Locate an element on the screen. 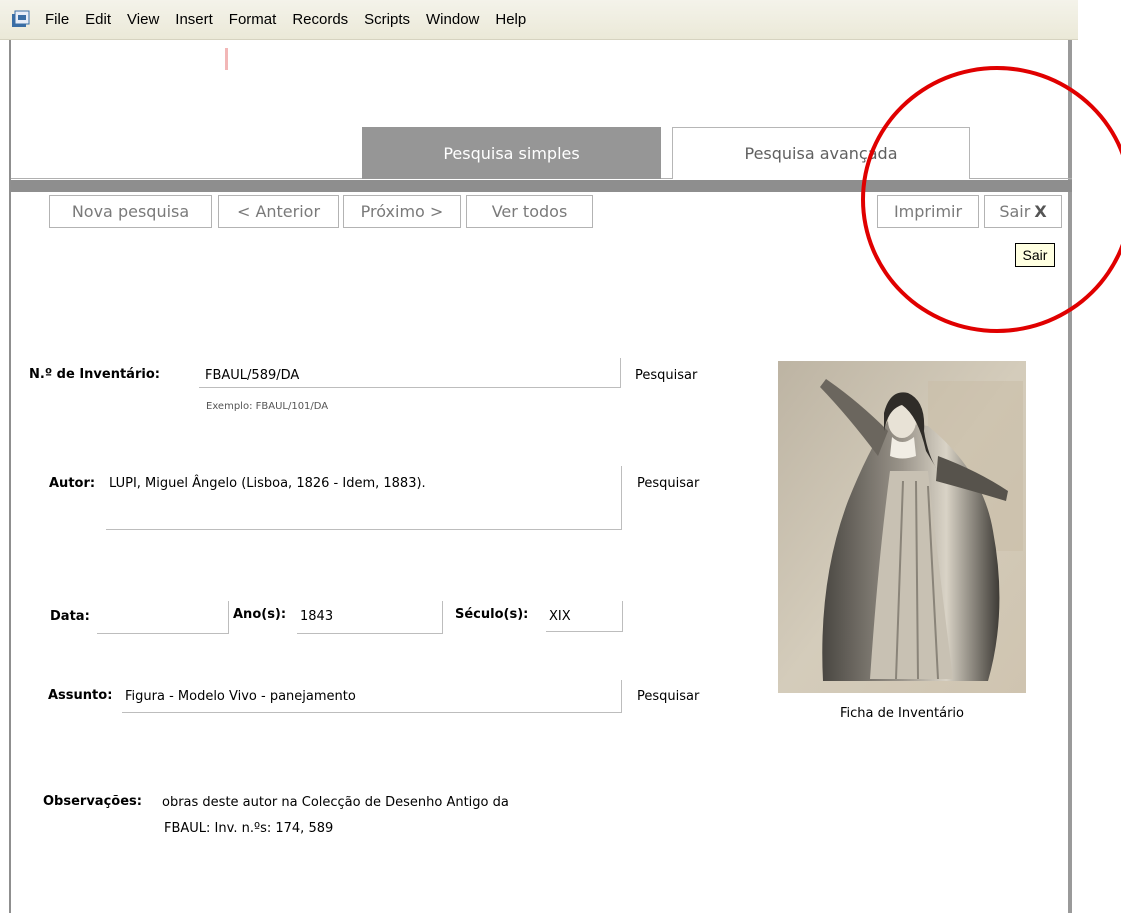 This screenshot has height=913, width=1121. inventory-field-border is located at coordinates (620, 373).